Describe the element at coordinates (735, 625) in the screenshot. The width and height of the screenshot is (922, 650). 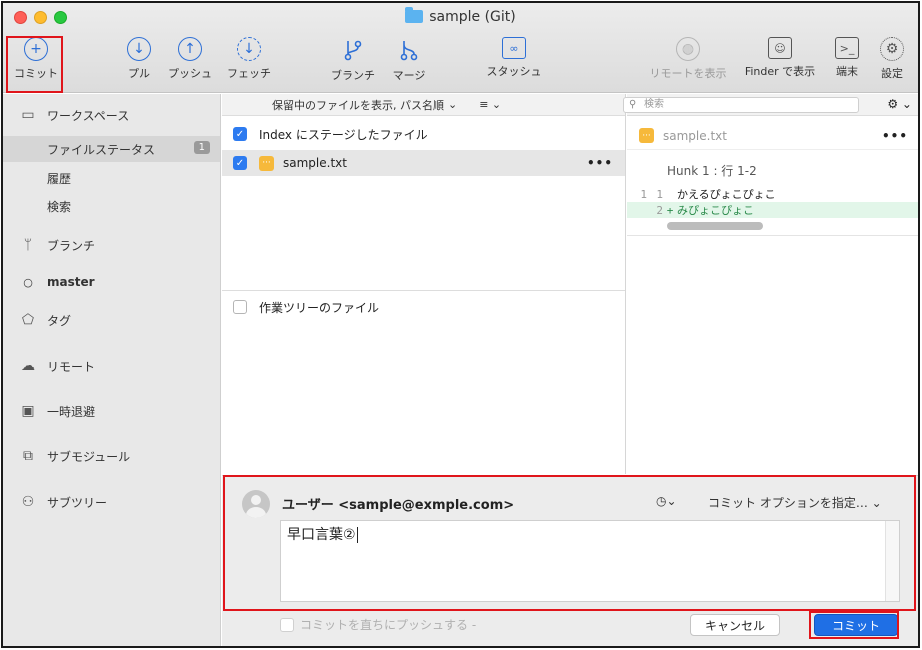
I see `cancel-button: キャンセル` at that location.